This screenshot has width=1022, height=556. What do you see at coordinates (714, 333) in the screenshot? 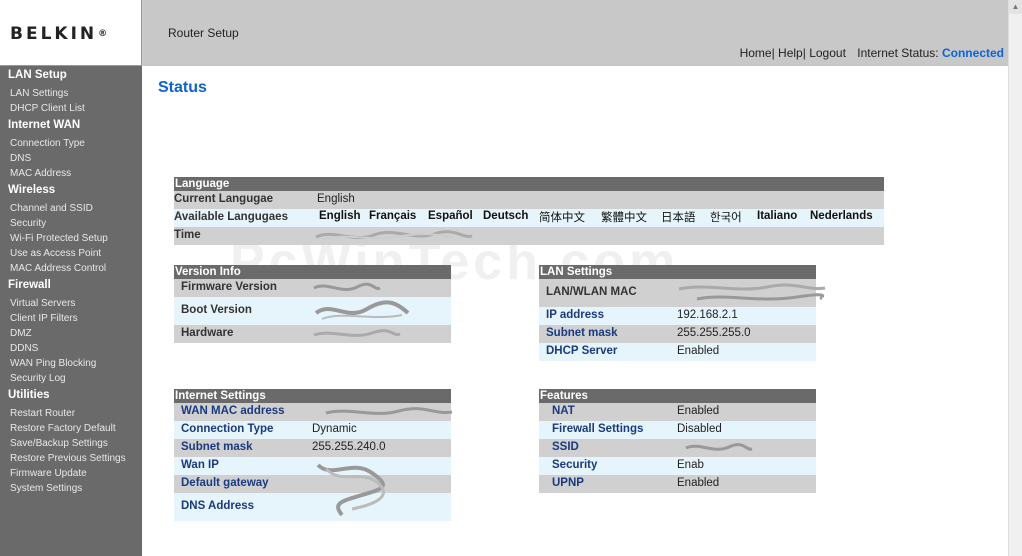
I see `lan-subnet-value: 255.255.255.0` at bounding box center [714, 333].